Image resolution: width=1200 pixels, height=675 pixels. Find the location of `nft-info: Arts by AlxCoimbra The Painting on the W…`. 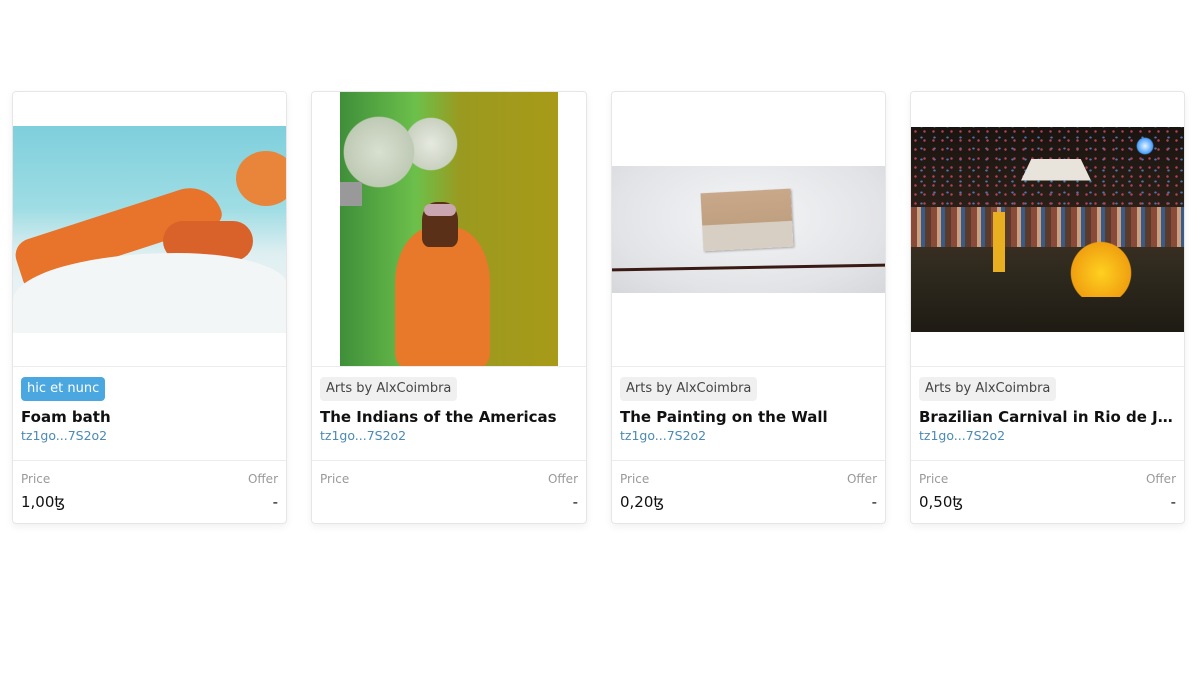

nft-info: Arts by AlxCoimbra The Painting on the W… is located at coordinates (748, 414).